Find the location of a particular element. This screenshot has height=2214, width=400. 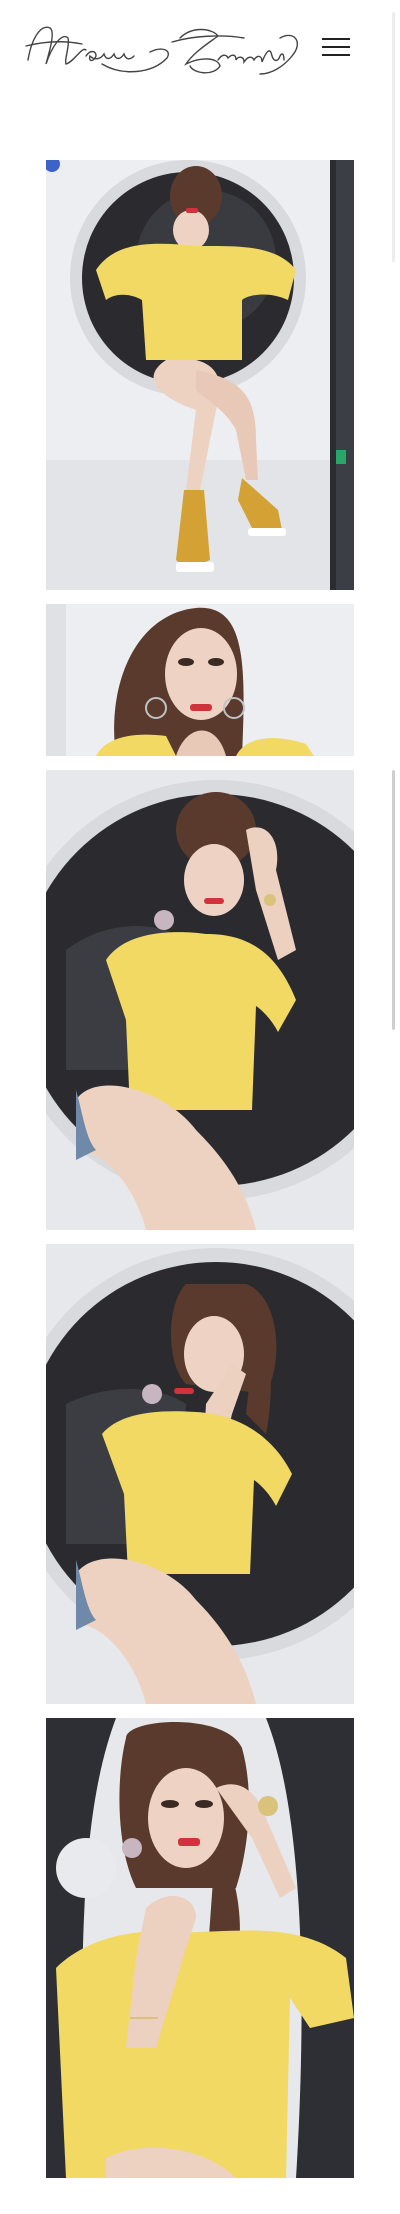

site-logo is located at coordinates (162, 49).